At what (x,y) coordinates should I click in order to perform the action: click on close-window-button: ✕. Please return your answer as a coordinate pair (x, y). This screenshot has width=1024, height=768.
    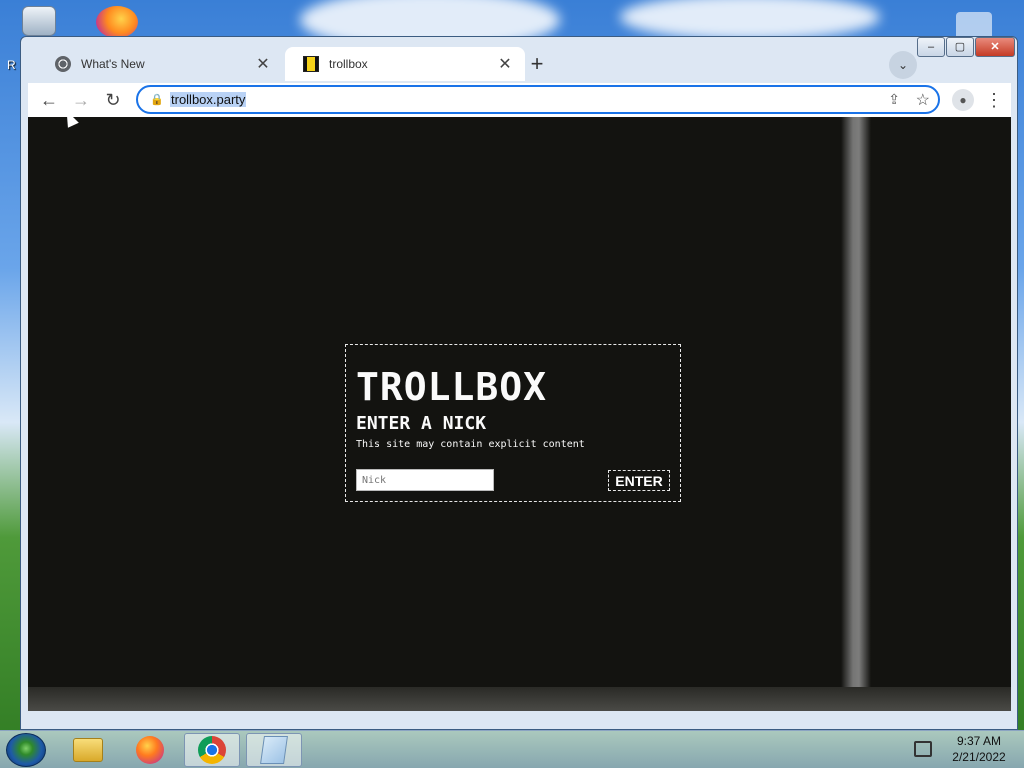
    Looking at the image, I should click on (995, 47).